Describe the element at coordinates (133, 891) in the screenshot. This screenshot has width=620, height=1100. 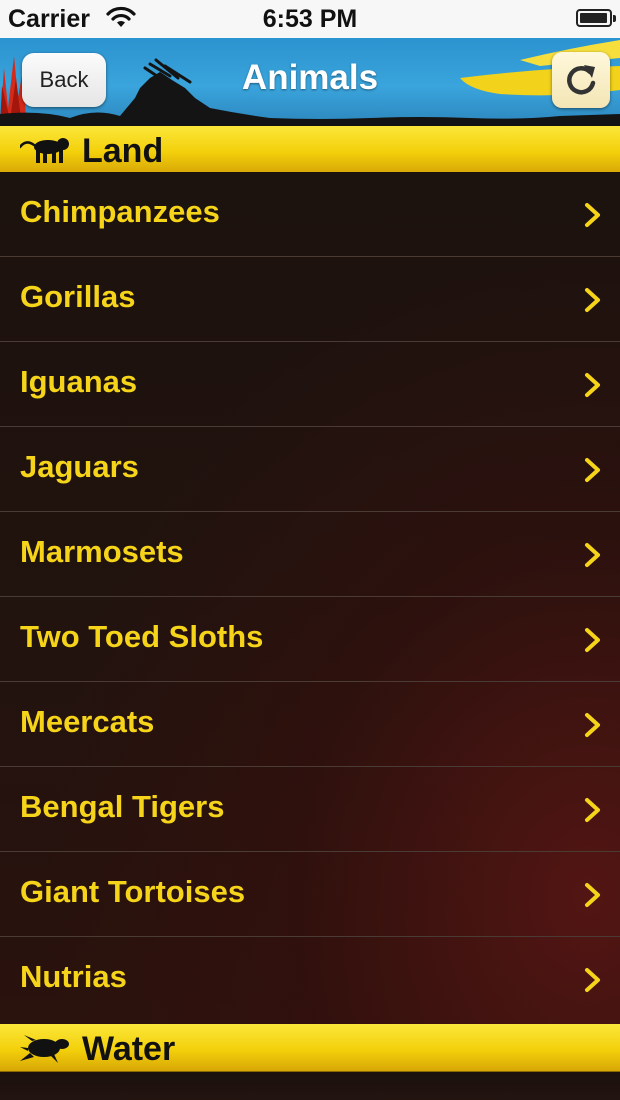
I see `list-item-label: Giant Tortoises` at that location.